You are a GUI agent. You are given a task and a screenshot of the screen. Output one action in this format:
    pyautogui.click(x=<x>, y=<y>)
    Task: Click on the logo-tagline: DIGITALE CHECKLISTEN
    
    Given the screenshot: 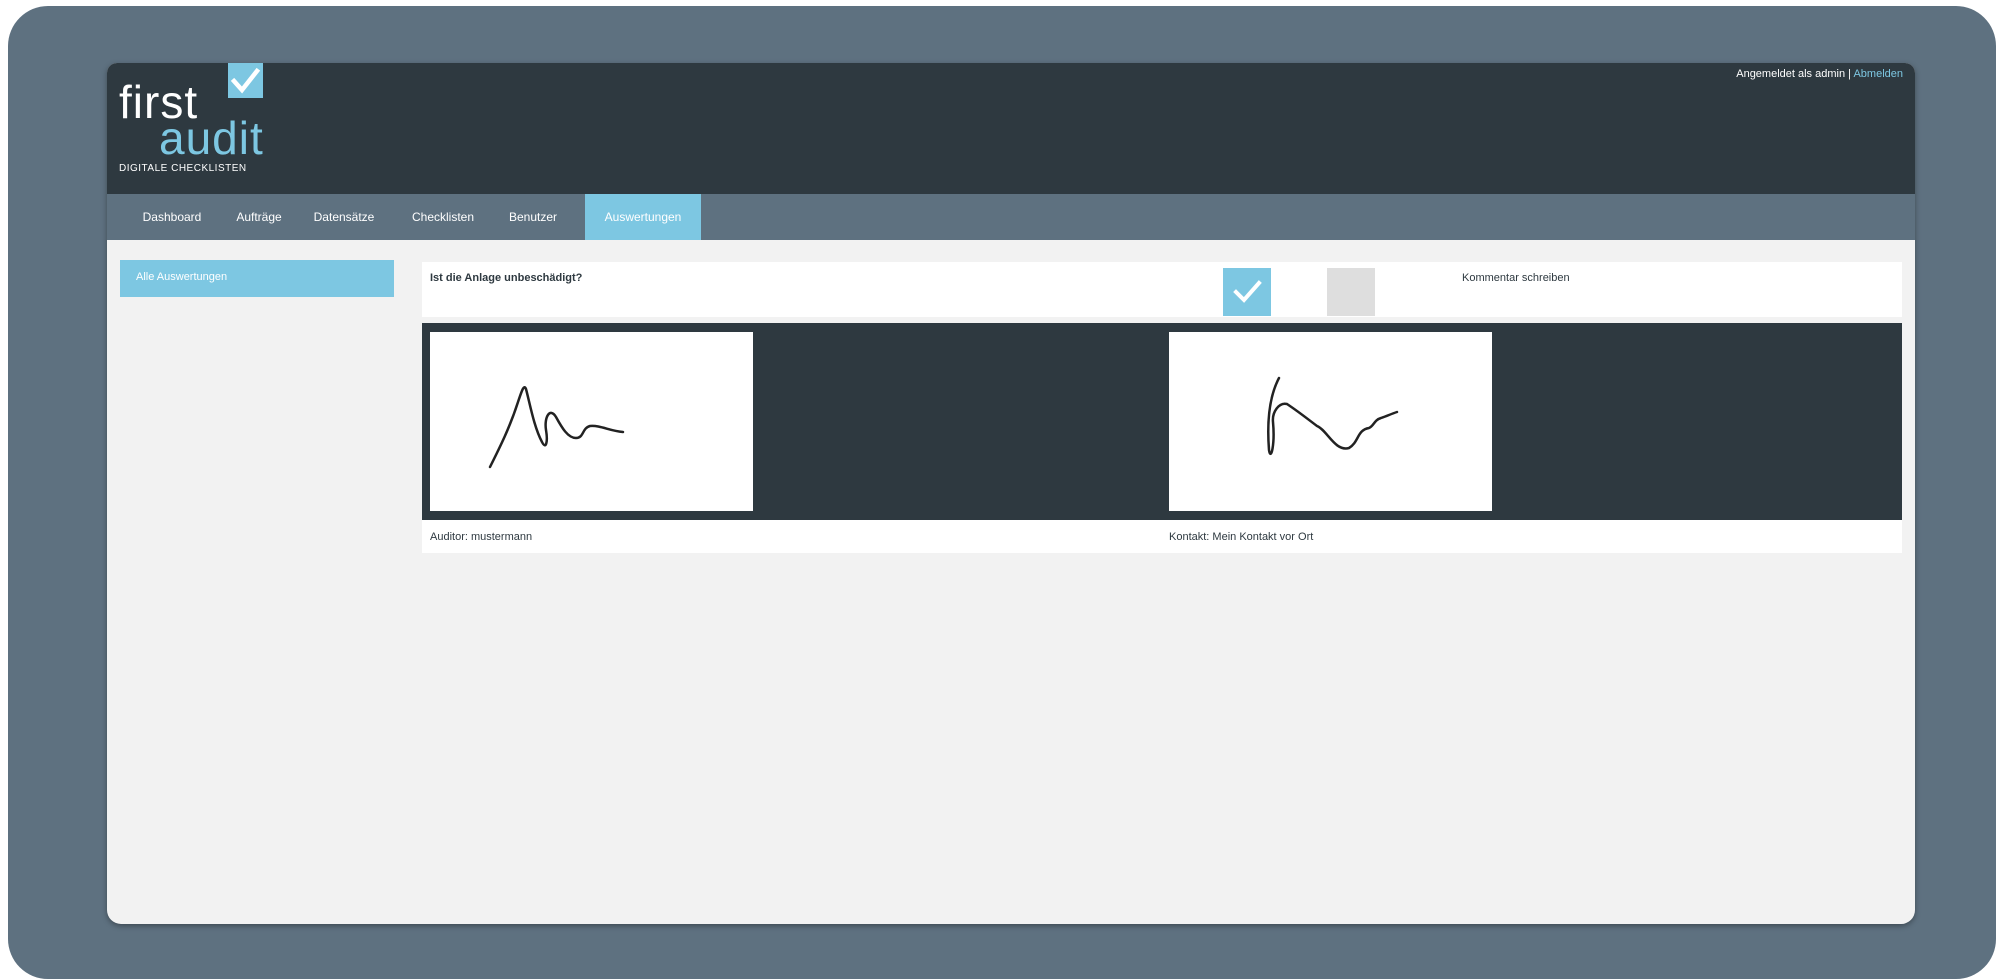 What is the action you would take?
    pyautogui.click(x=183, y=168)
    